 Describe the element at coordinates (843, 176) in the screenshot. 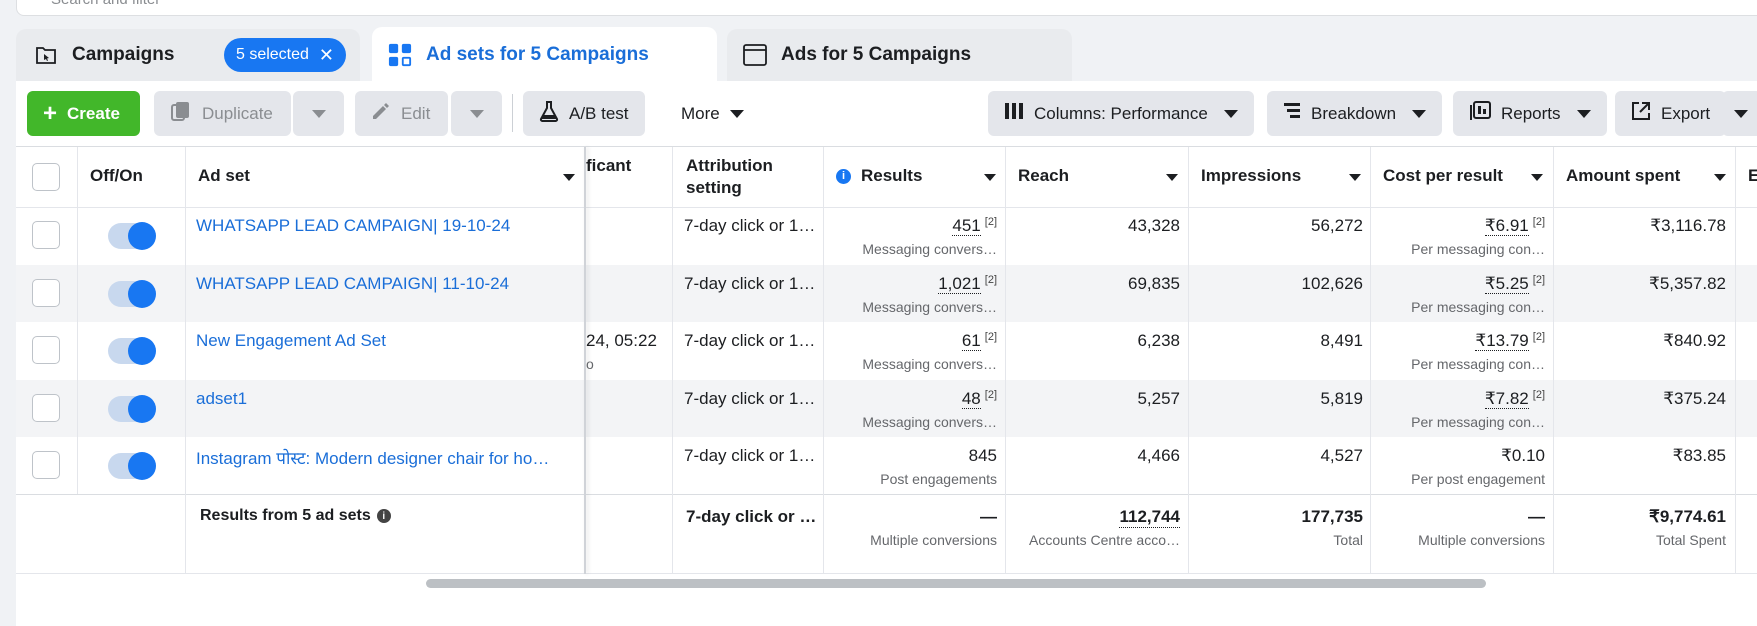

I see `info-icon: i` at that location.